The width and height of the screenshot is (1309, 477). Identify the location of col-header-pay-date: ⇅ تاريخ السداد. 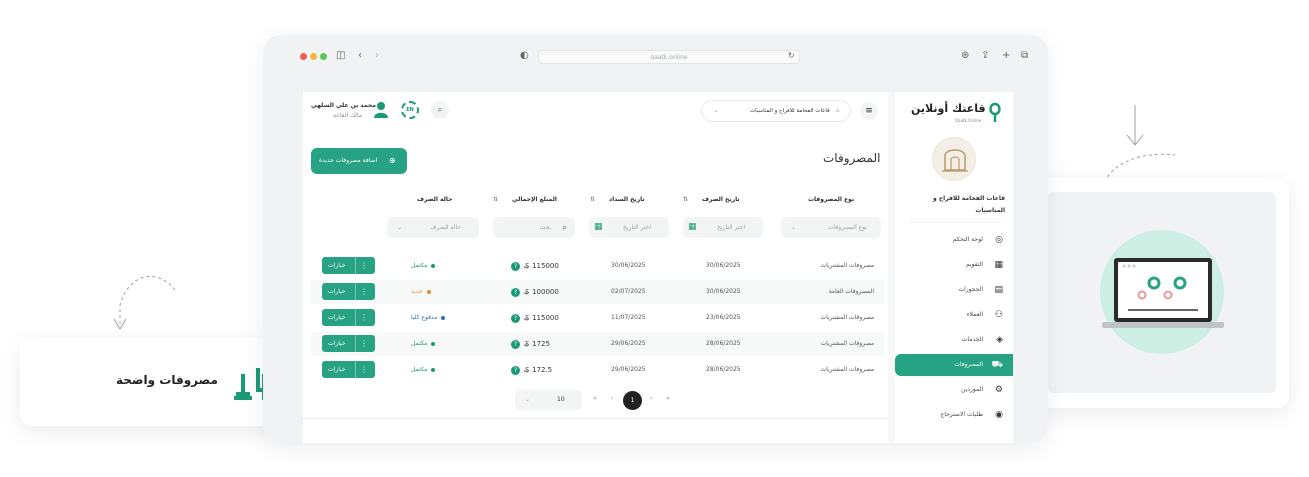
(617, 199).